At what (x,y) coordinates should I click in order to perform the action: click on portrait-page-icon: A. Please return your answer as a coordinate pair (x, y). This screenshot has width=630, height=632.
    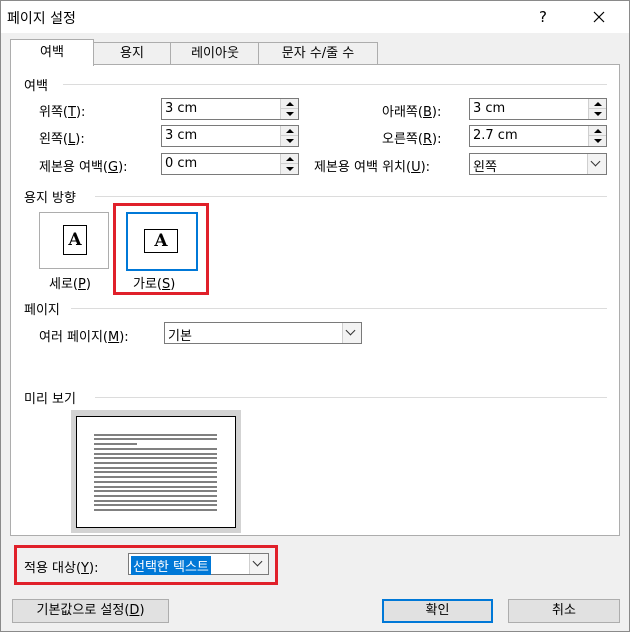
    Looking at the image, I should click on (75, 240).